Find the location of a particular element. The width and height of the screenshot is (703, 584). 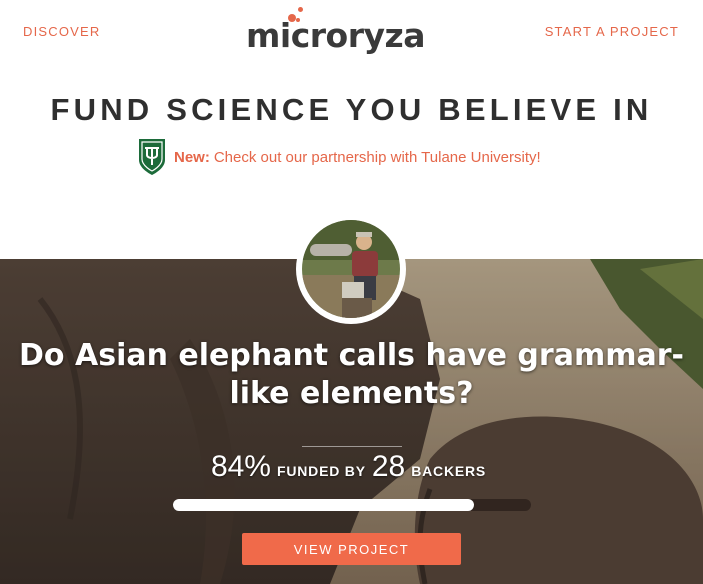

microryza-logo: microryza is located at coordinates (352, 30).